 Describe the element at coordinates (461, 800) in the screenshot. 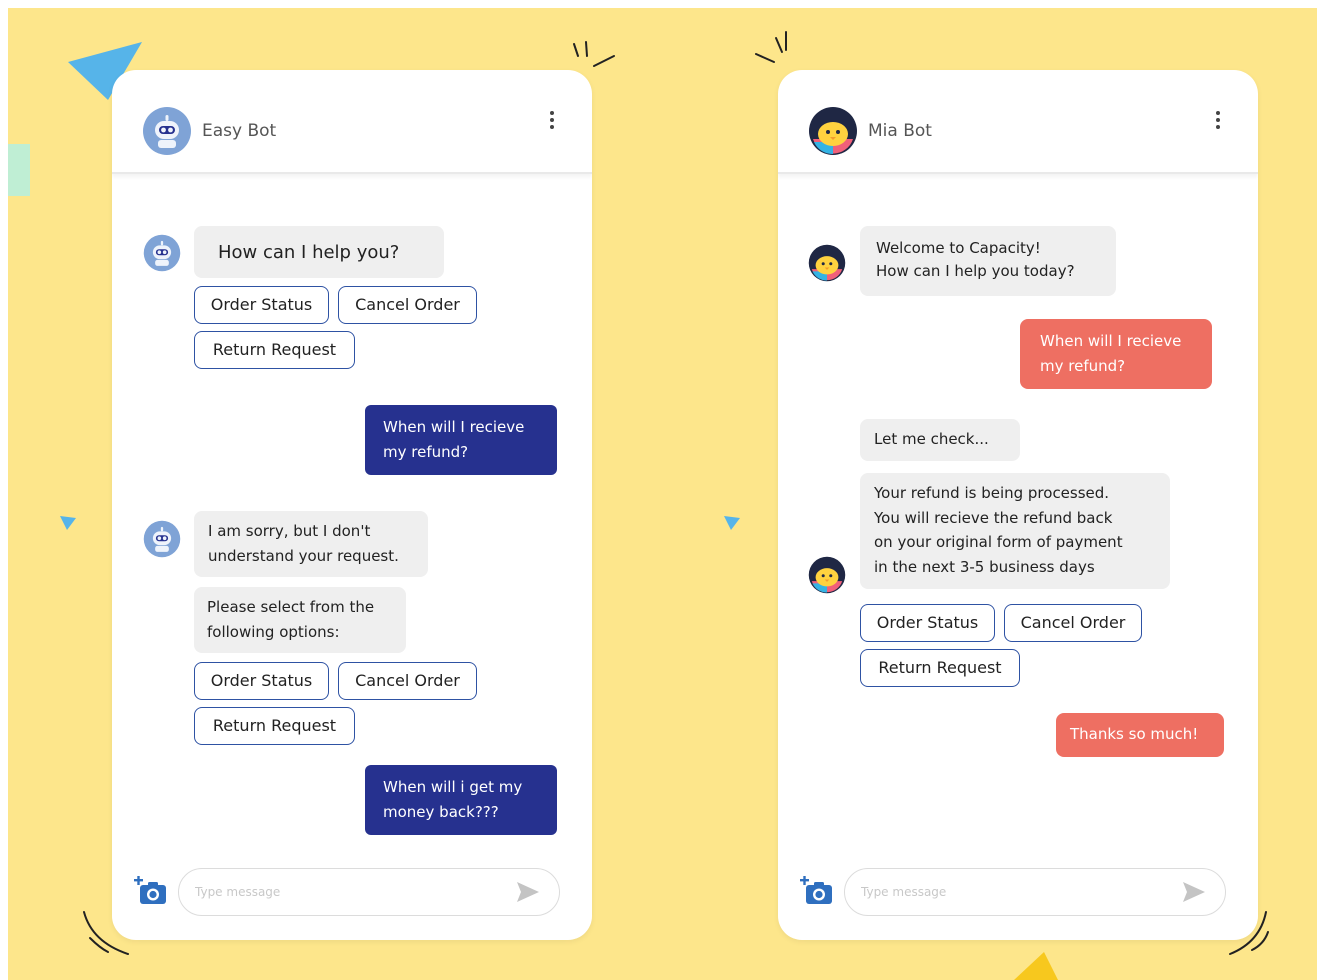

I see `user-message: When will i get my money back???` at that location.